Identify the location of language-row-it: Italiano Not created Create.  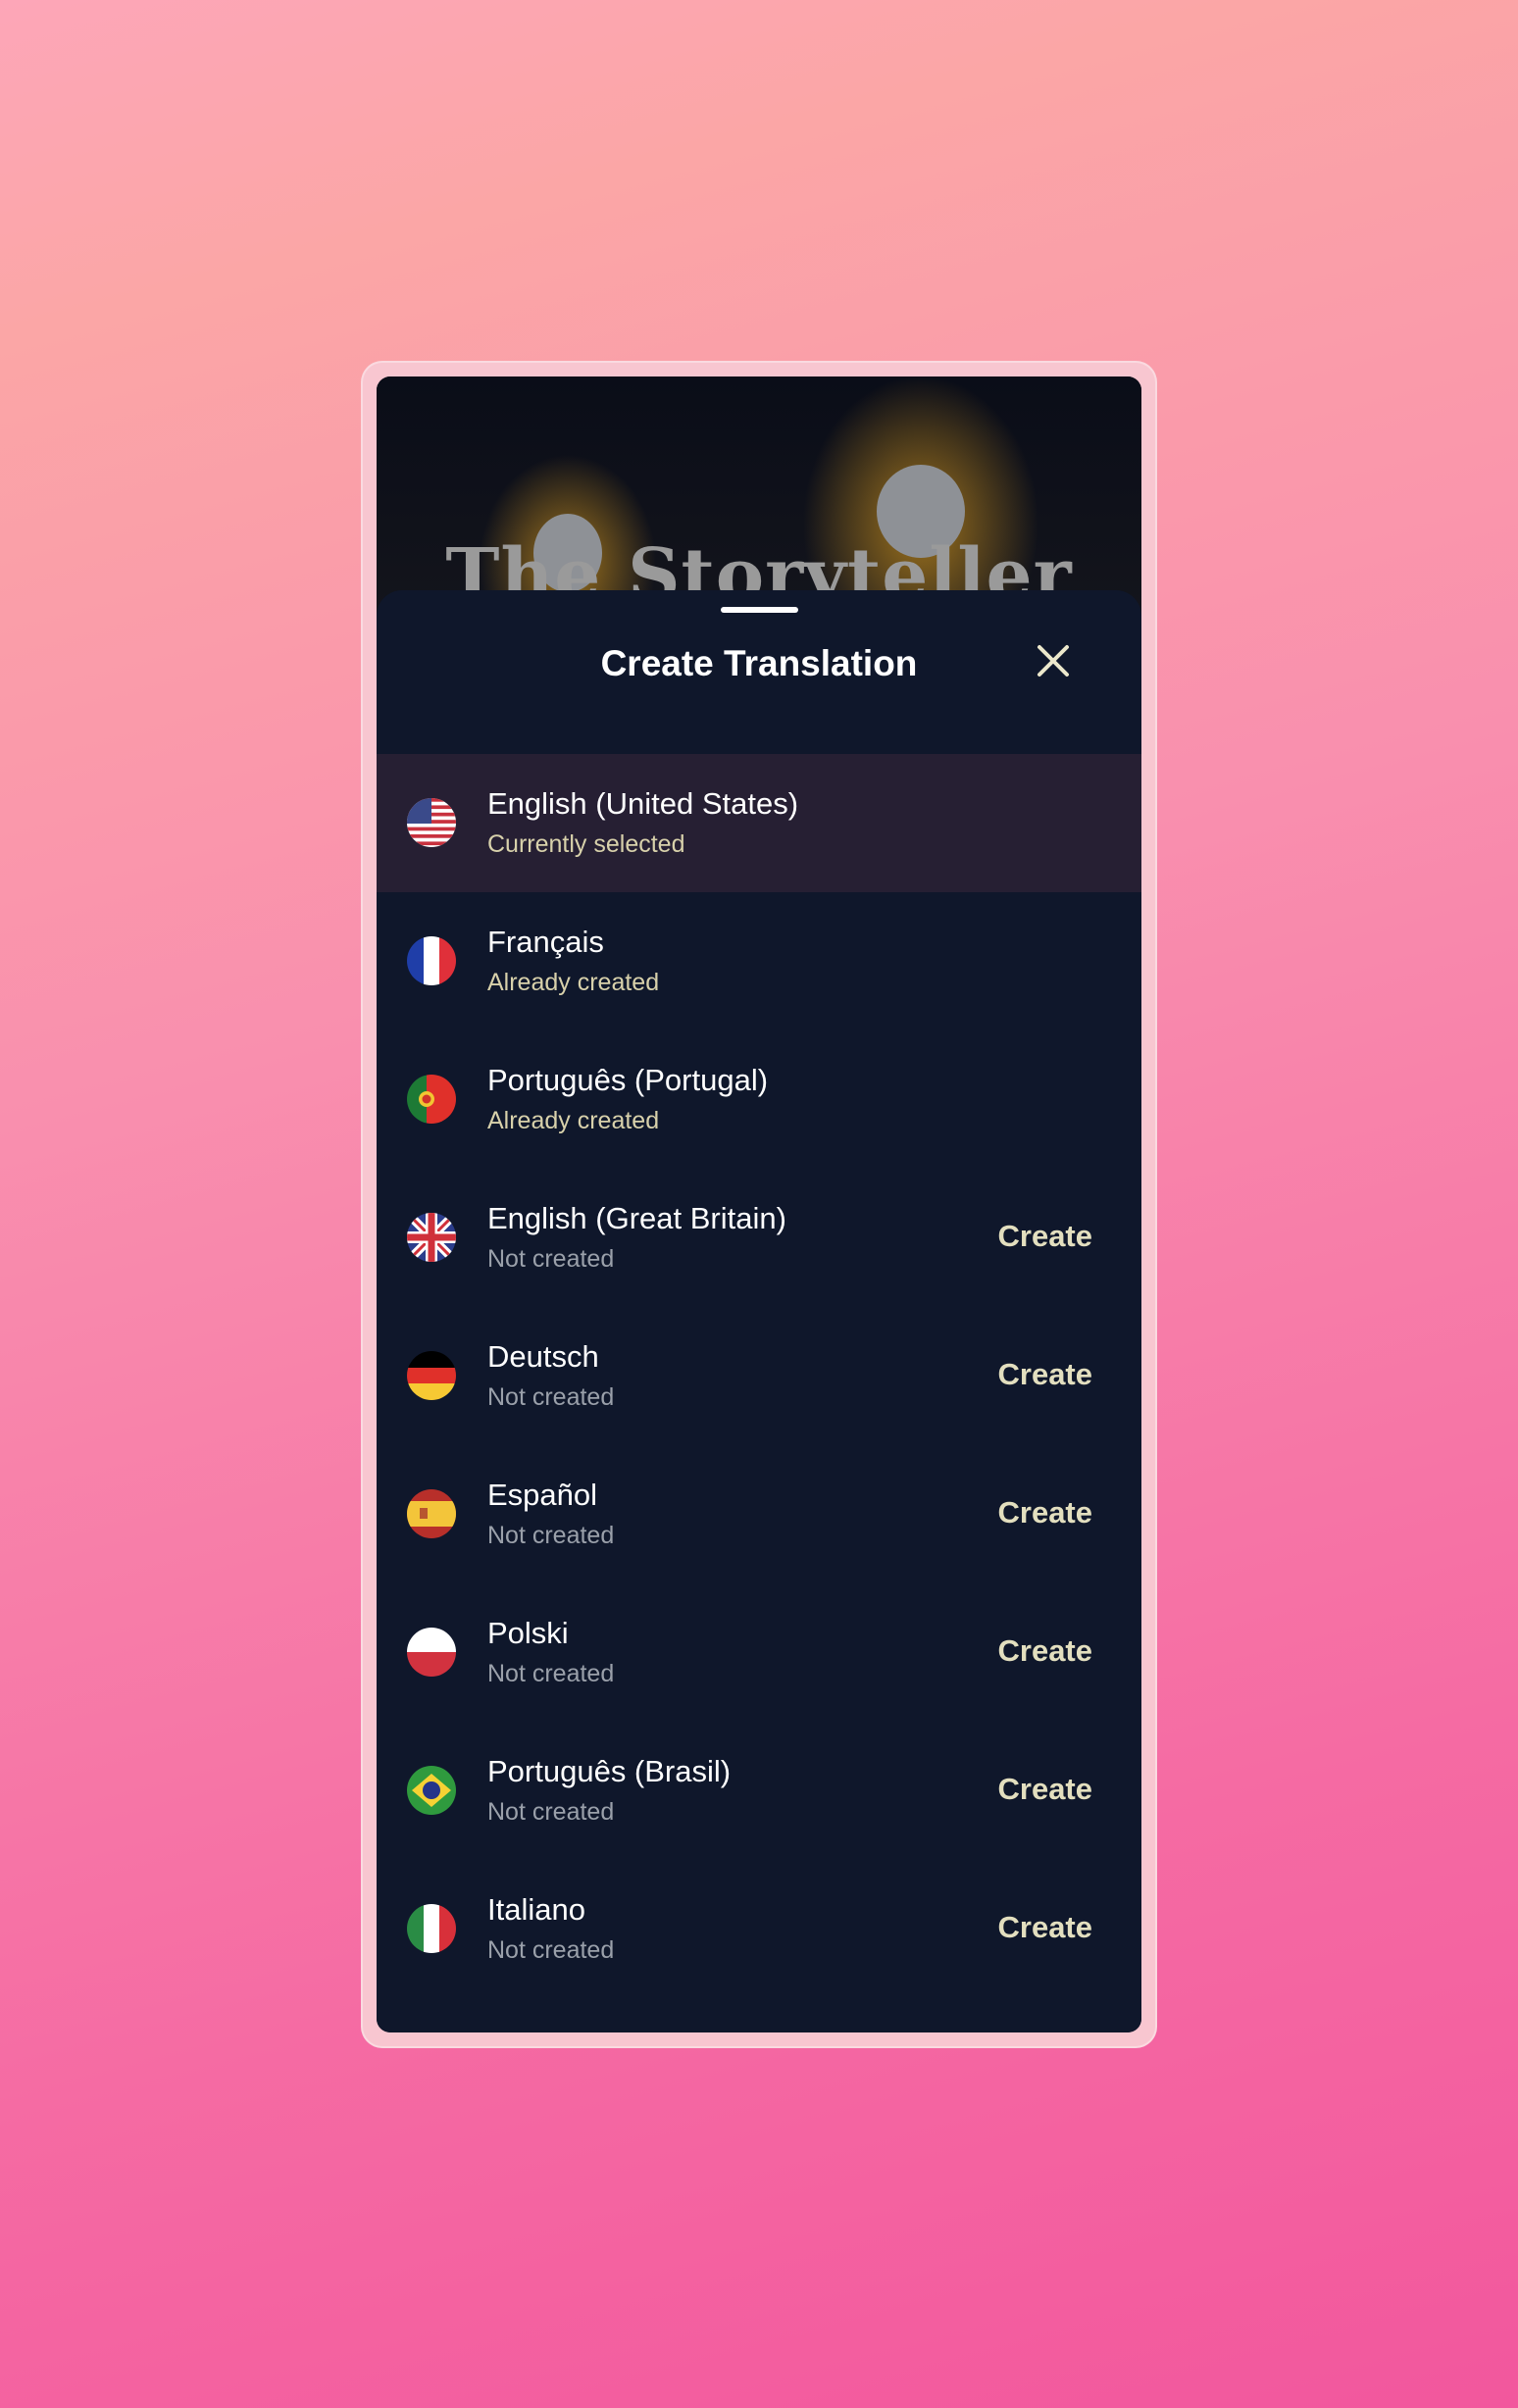
(759, 1929).